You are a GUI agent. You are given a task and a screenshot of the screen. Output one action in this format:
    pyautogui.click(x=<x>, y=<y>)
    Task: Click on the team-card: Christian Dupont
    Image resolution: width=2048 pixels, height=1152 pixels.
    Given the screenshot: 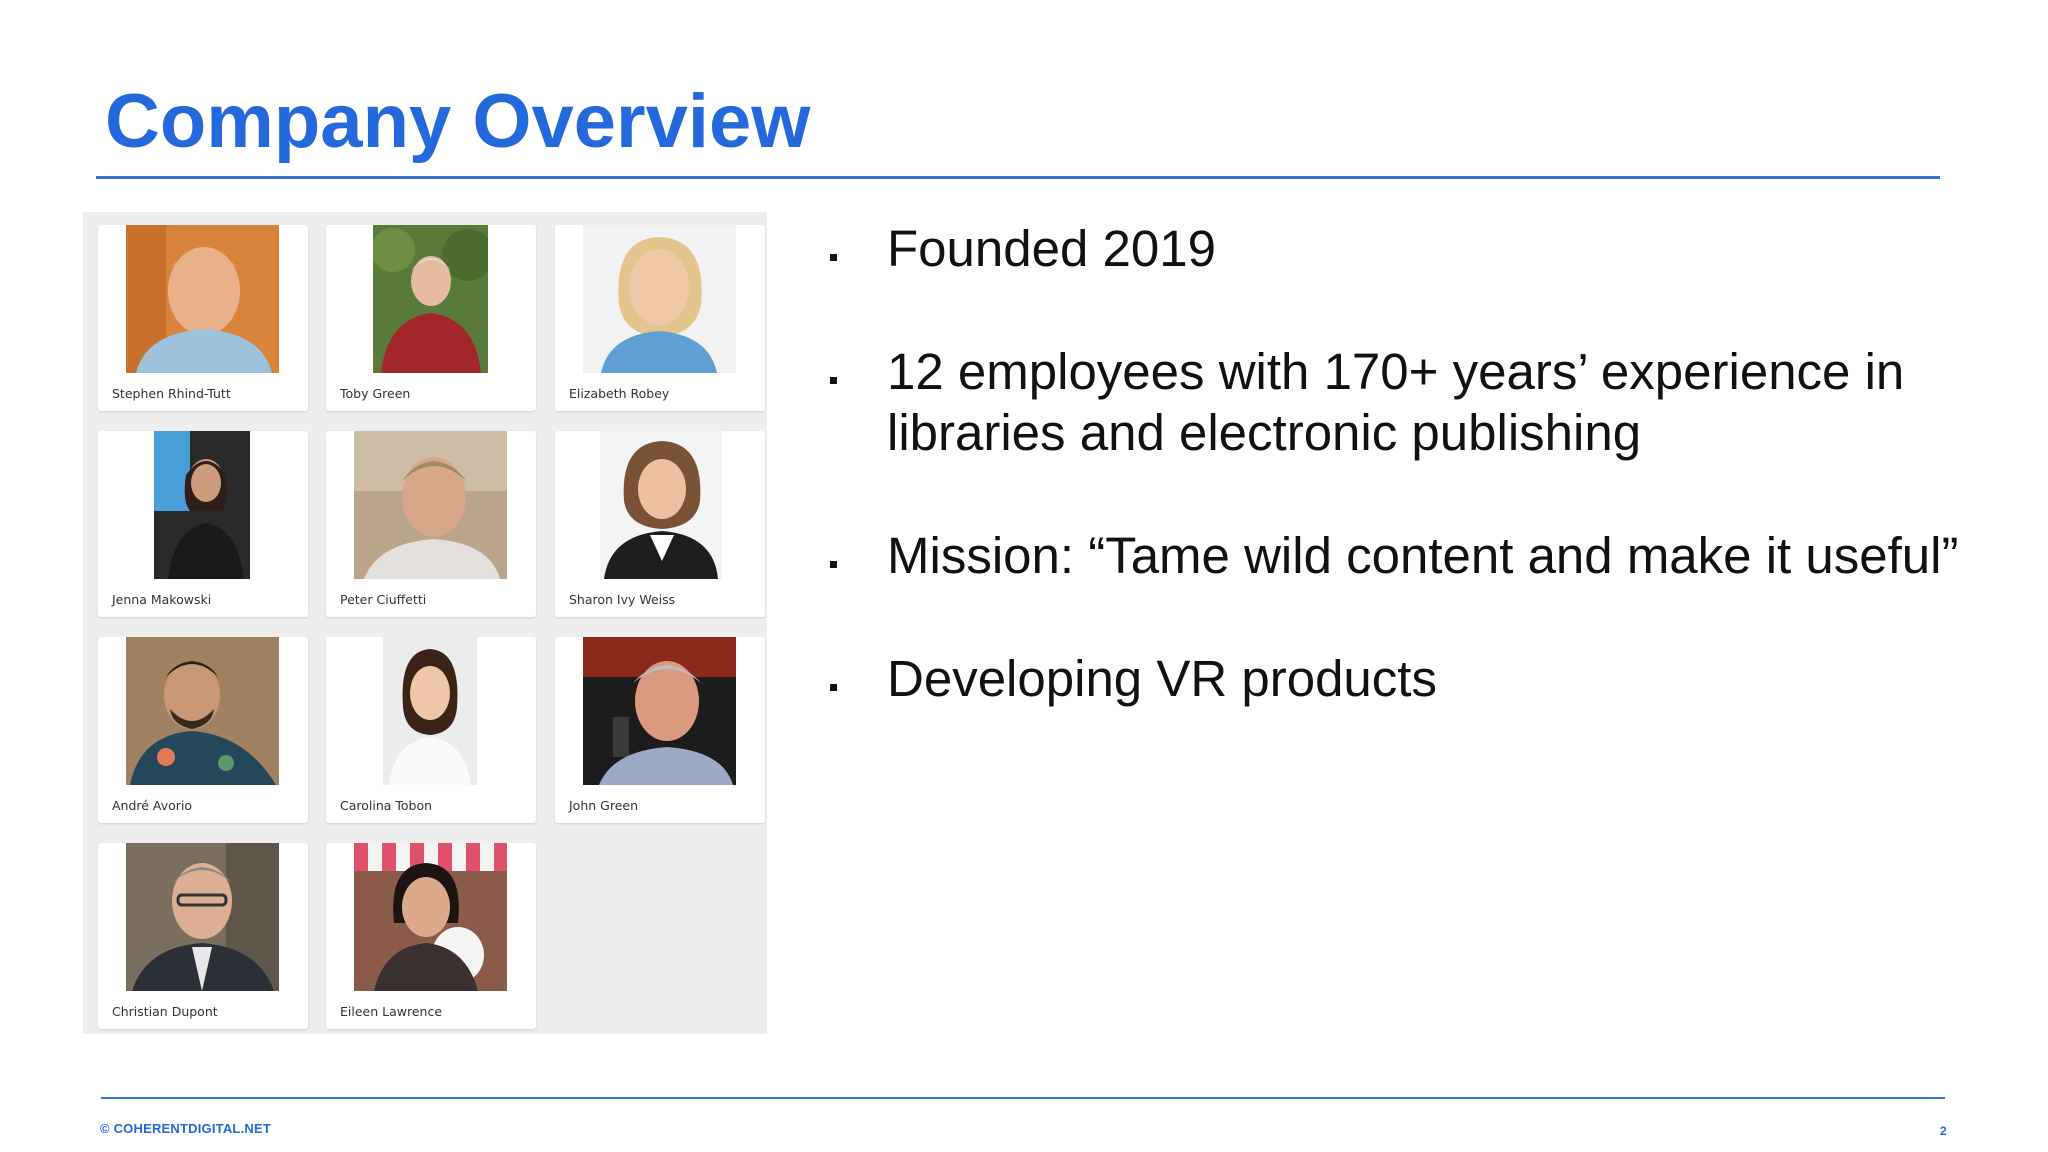 What is the action you would take?
    pyautogui.click(x=203, y=936)
    